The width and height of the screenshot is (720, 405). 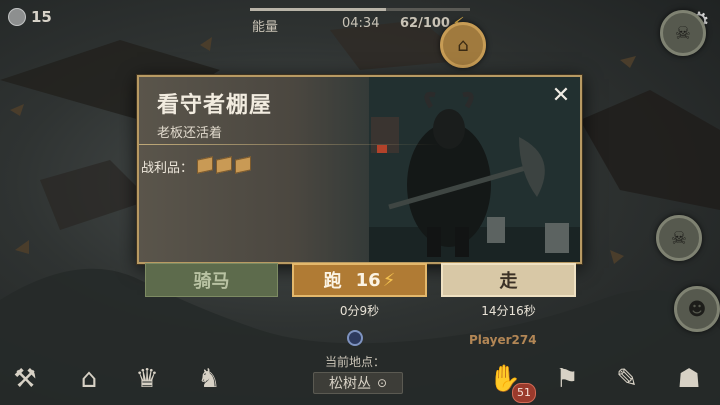 I want to click on build-house-icon: ⌂, so click(x=89, y=379).